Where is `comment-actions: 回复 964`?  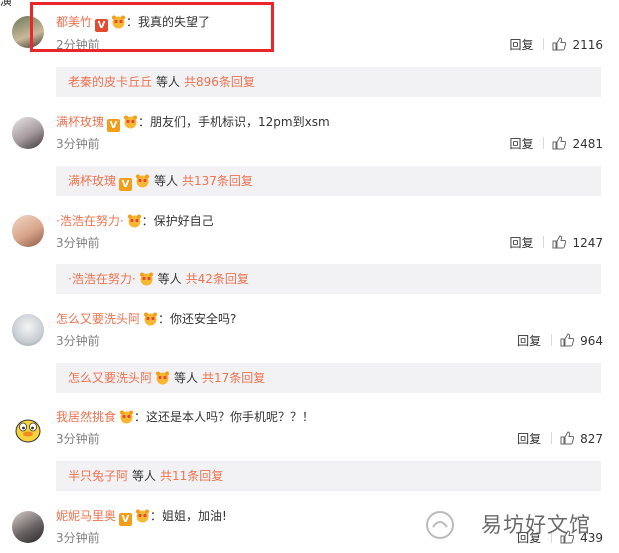
comment-actions: 回复 964 is located at coordinates (560, 341).